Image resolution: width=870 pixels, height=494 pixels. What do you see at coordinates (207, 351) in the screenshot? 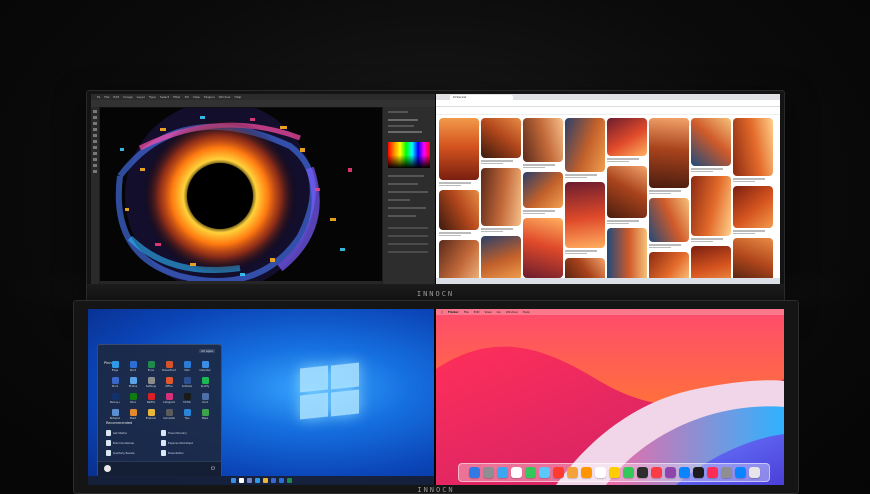
I see `all-apps-button: All apps` at bounding box center [207, 351].